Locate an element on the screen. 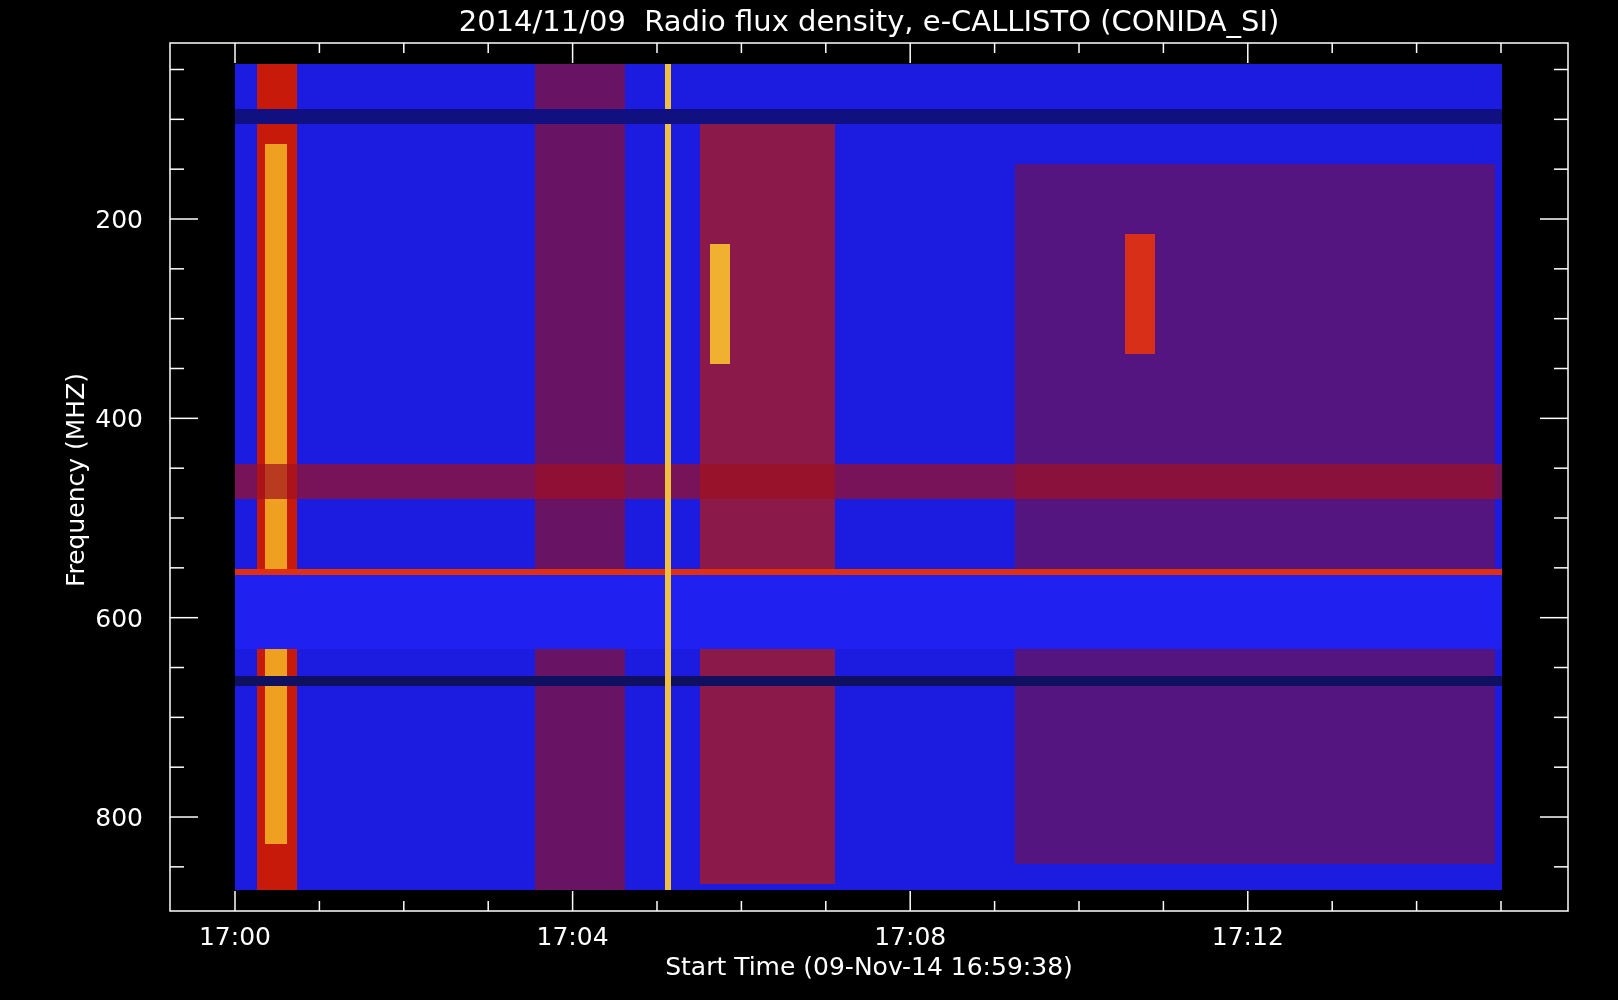  axis-label: Start Time (09-Nov-14 16:59:38) is located at coordinates (869, 966).